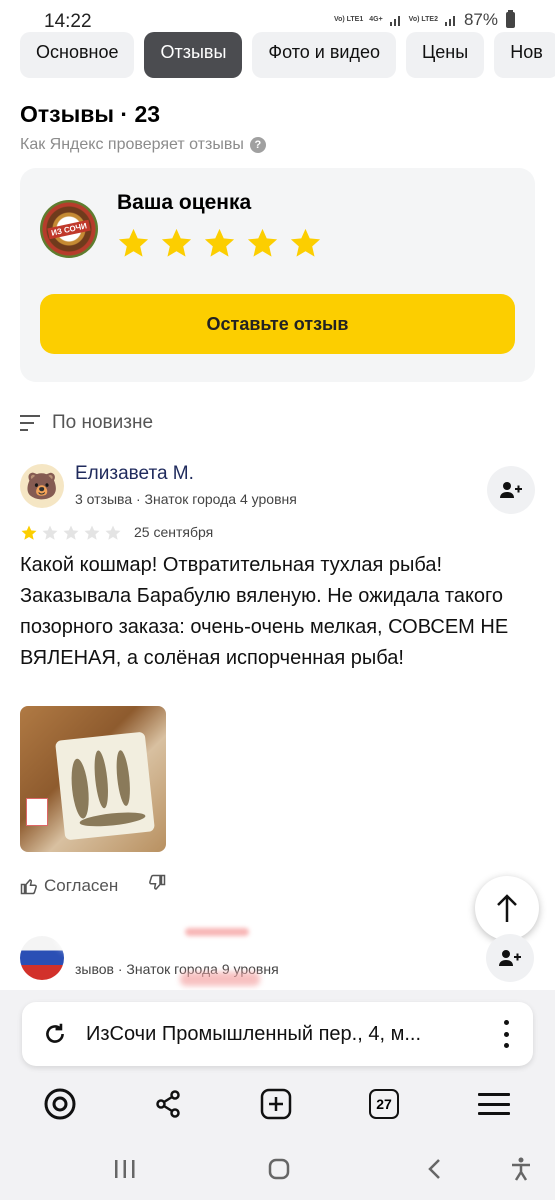  I want to click on arrow-up-icon, so click(507, 908).